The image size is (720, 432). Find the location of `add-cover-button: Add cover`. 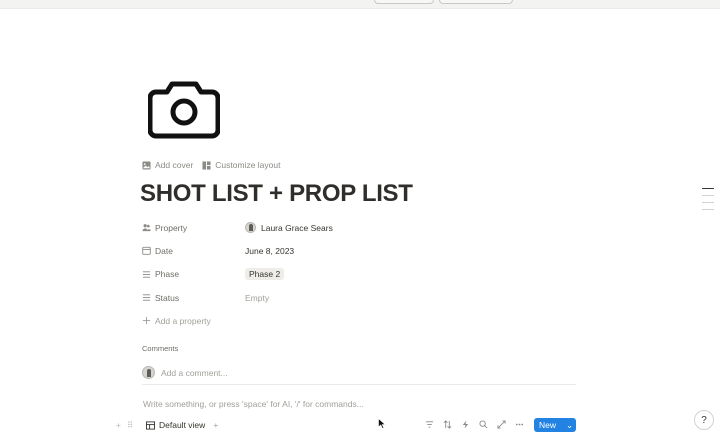

add-cover-button: Add cover is located at coordinates (167, 165).